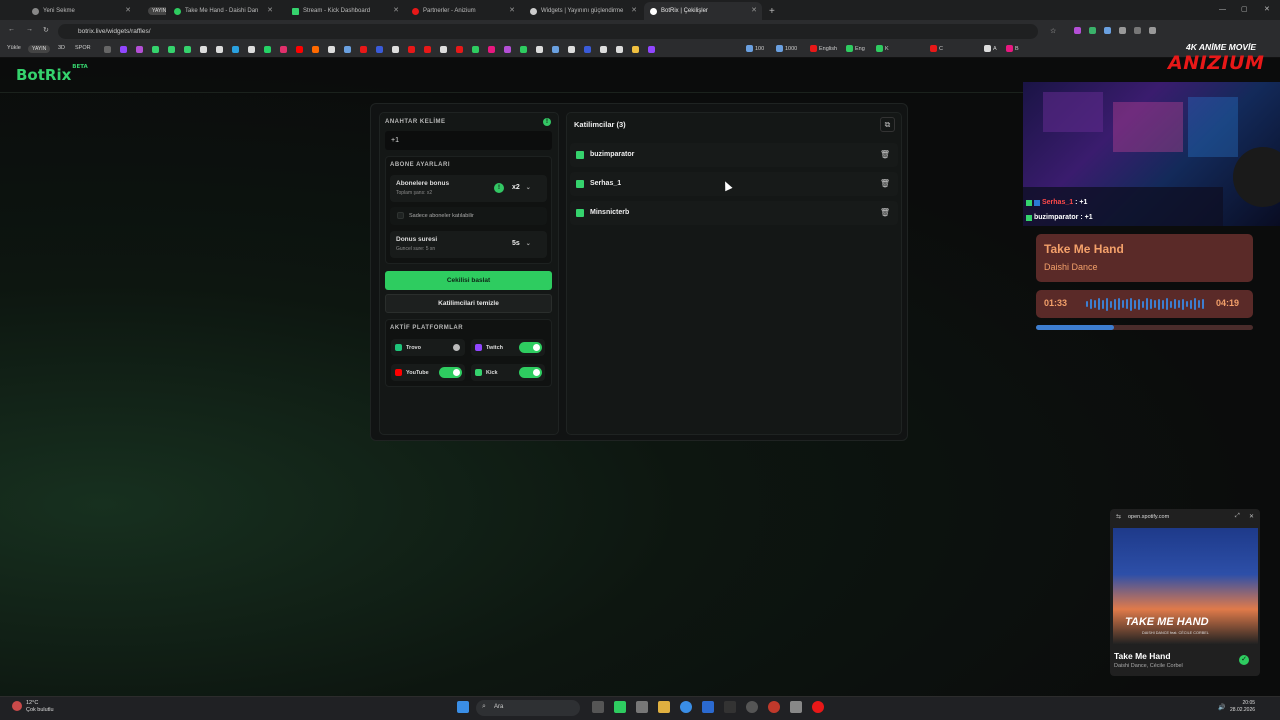 Image resolution: width=1280 pixels, height=720 pixels. Describe the element at coordinates (620, 707) in the screenshot. I see `xbox-icon` at that location.